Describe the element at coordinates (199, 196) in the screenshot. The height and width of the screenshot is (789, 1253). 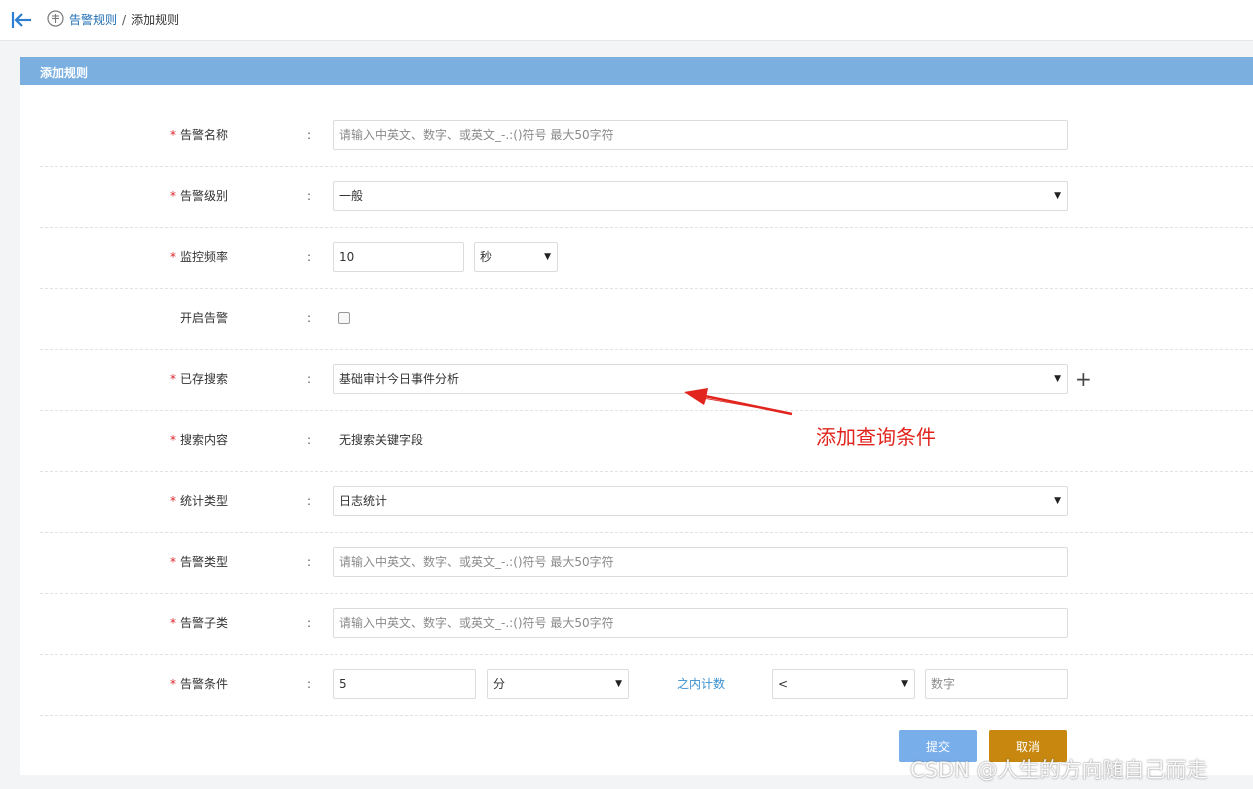
I see `alert-level-label: * 告警级别` at that location.